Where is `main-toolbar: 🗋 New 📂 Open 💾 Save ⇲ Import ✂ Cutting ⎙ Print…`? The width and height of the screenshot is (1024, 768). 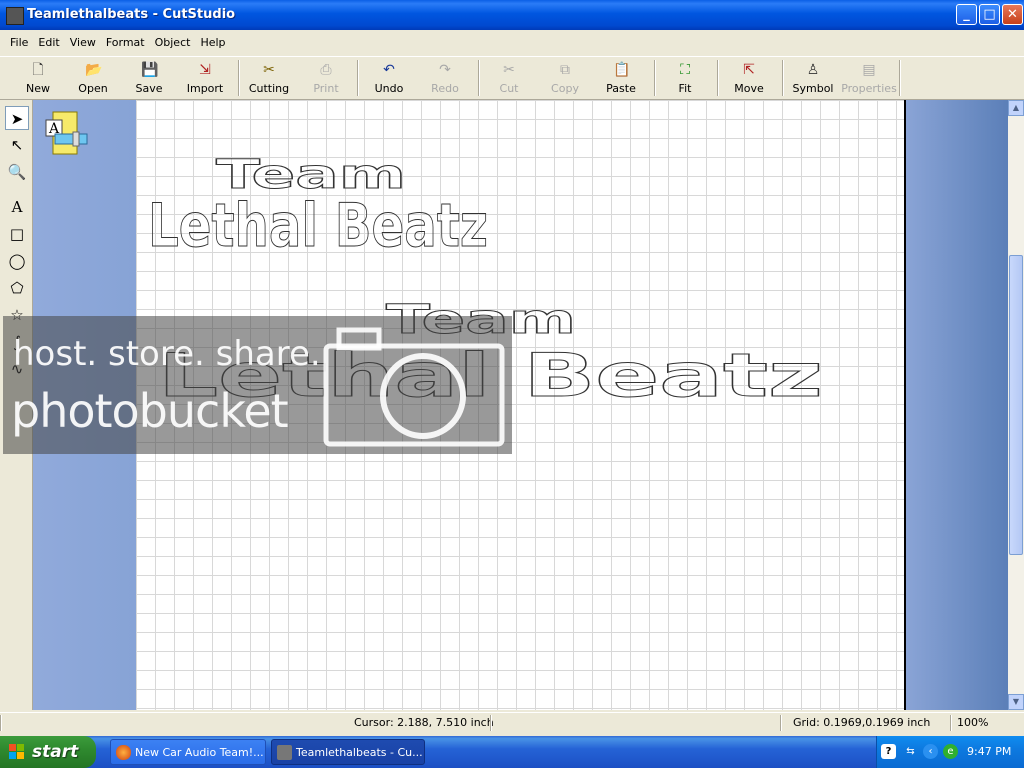
main-toolbar: 🗋 New 📂 Open 💾 Save ⇲ Import ✂ Cutting ⎙ Print… is located at coordinates (512, 78).